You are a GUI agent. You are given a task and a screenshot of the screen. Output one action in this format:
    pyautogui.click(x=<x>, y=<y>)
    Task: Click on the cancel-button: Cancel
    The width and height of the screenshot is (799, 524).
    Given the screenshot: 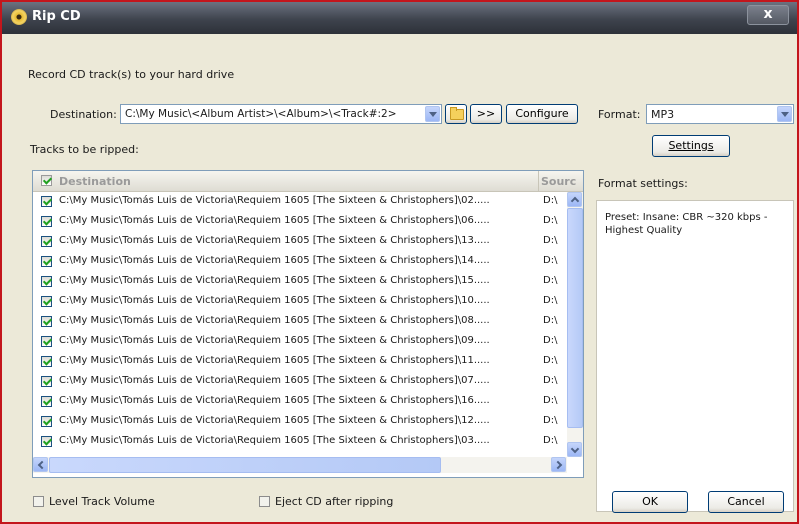 What is the action you would take?
    pyautogui.click(x=746, y=502)
    